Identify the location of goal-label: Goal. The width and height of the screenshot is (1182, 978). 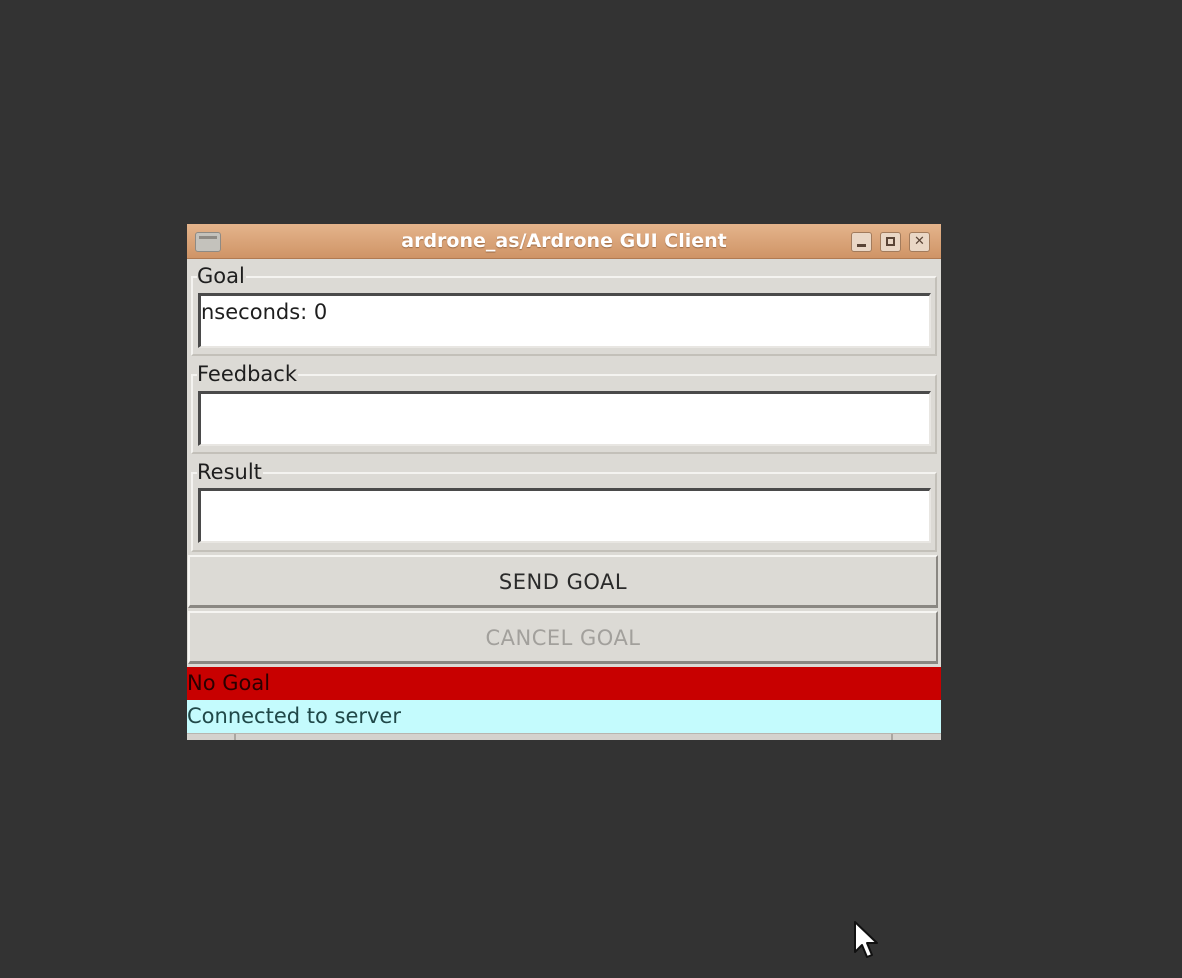
(221, 276).